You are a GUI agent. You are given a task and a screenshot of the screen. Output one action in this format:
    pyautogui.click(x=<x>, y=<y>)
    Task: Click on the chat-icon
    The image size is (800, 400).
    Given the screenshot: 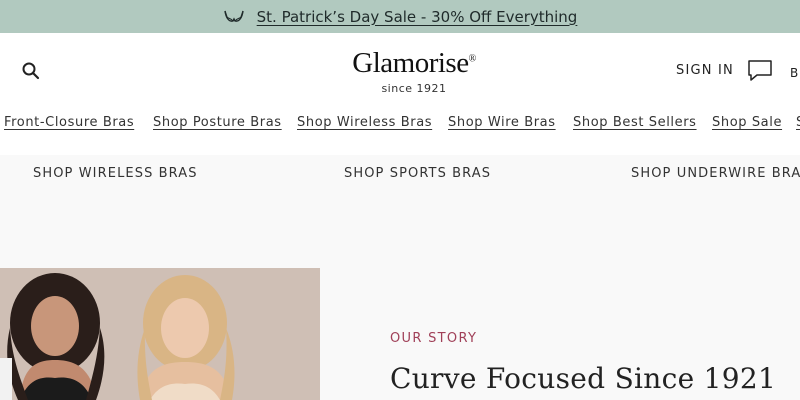 What is the action you would take?
    pyautogui.click(x=760, y=71)
    